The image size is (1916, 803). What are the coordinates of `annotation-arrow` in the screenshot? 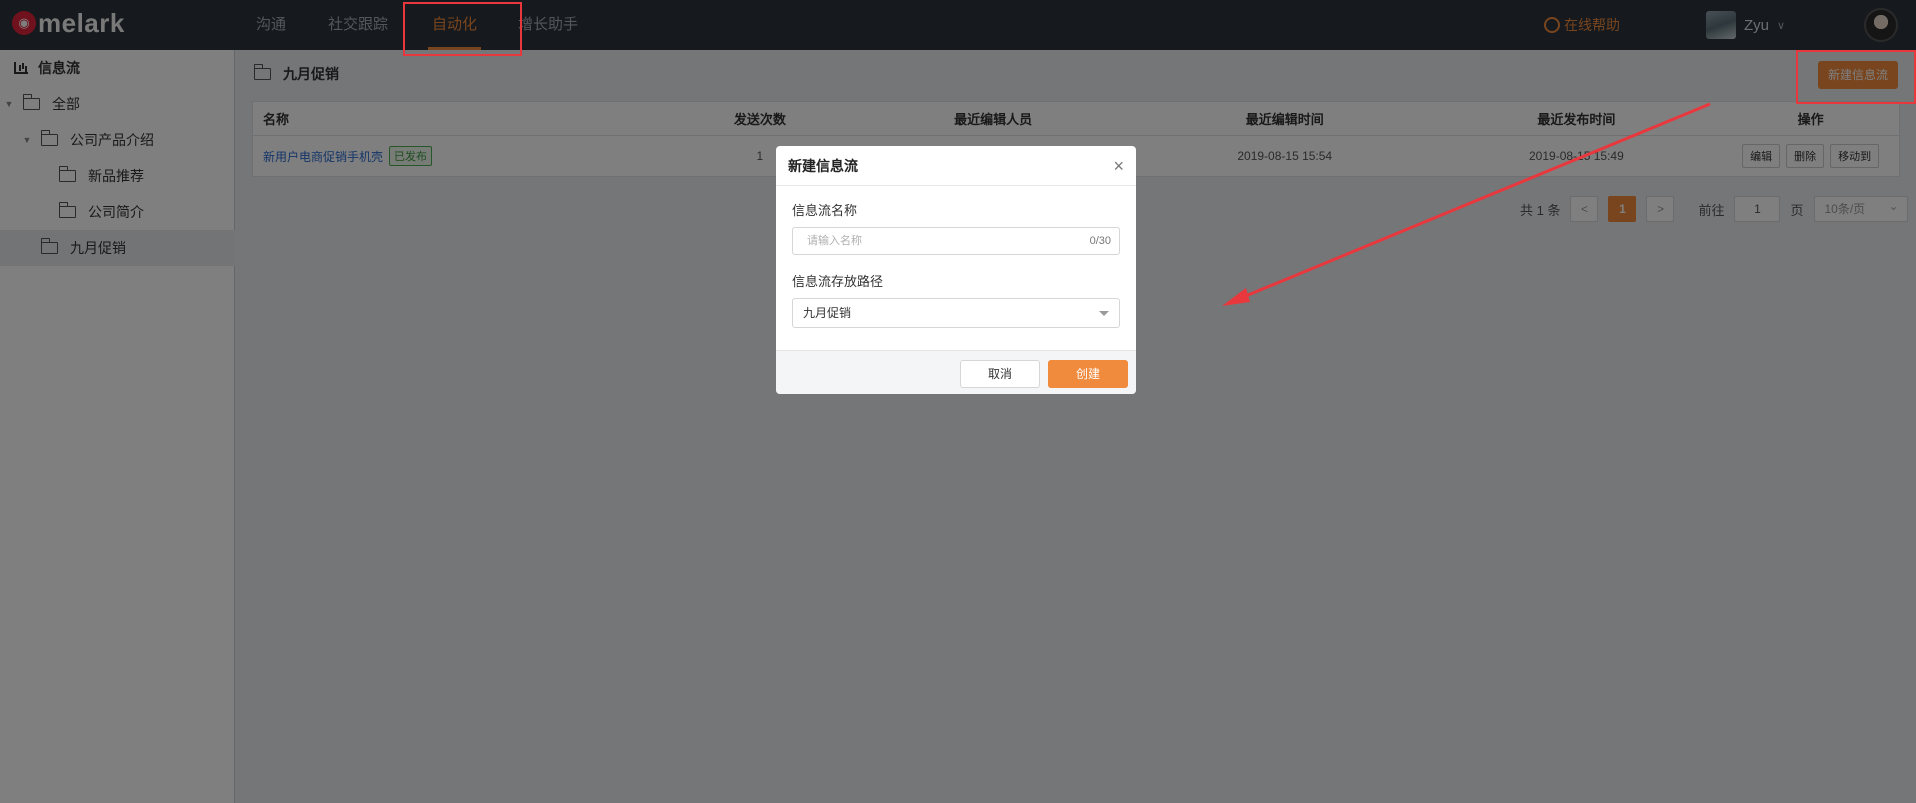 It's located at (1466, 204).